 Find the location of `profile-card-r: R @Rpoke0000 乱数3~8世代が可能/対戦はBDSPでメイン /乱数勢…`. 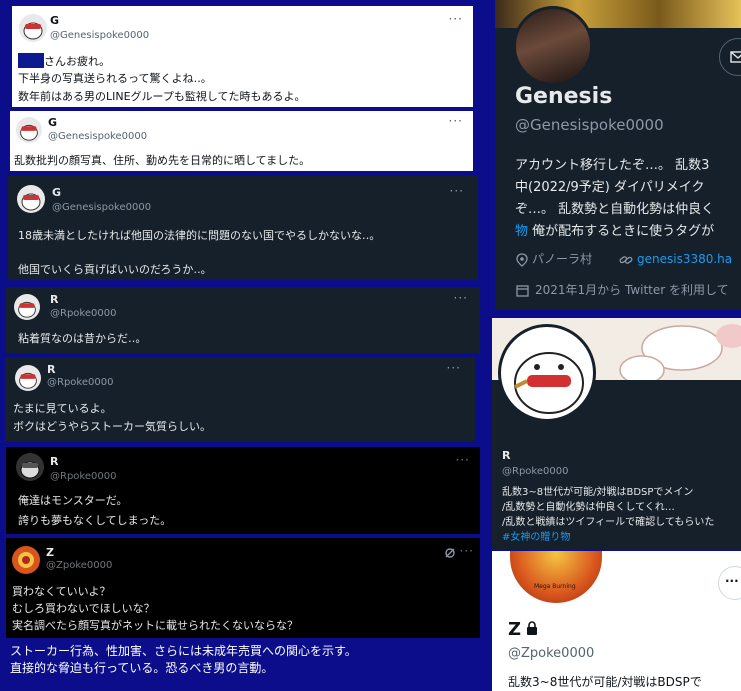

profile-card-r: R @Rpoke0000 乱数3~8世代が可能/対戦はBDSPでメイン /乱数勢… is located at coordinates (616, 434).